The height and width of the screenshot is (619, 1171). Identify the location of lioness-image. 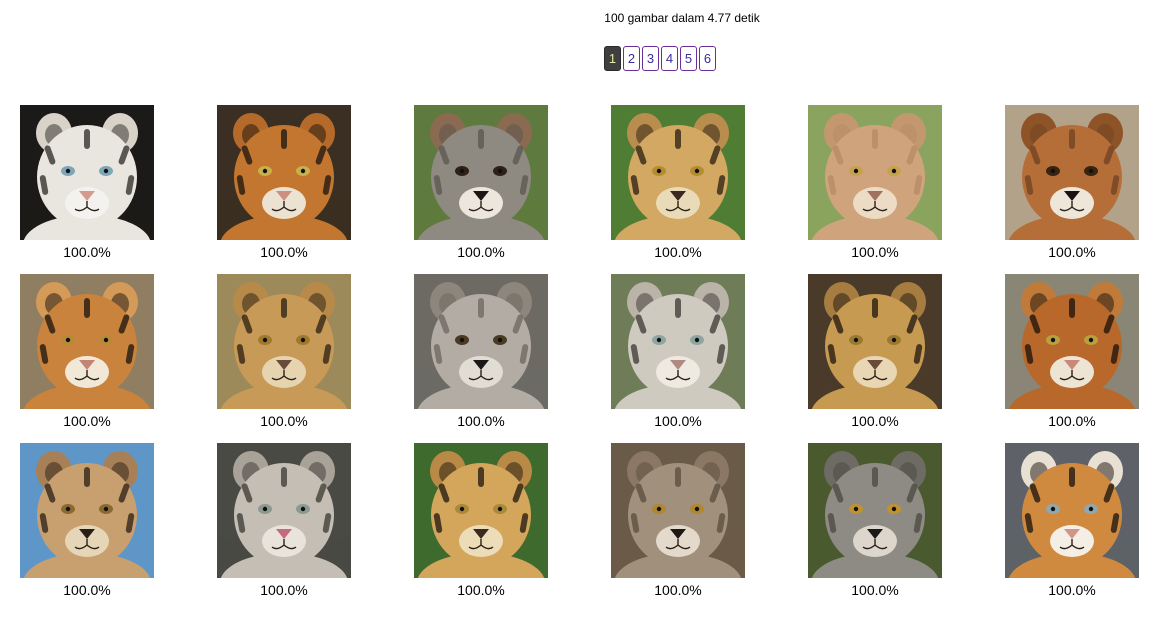
(875, 172).